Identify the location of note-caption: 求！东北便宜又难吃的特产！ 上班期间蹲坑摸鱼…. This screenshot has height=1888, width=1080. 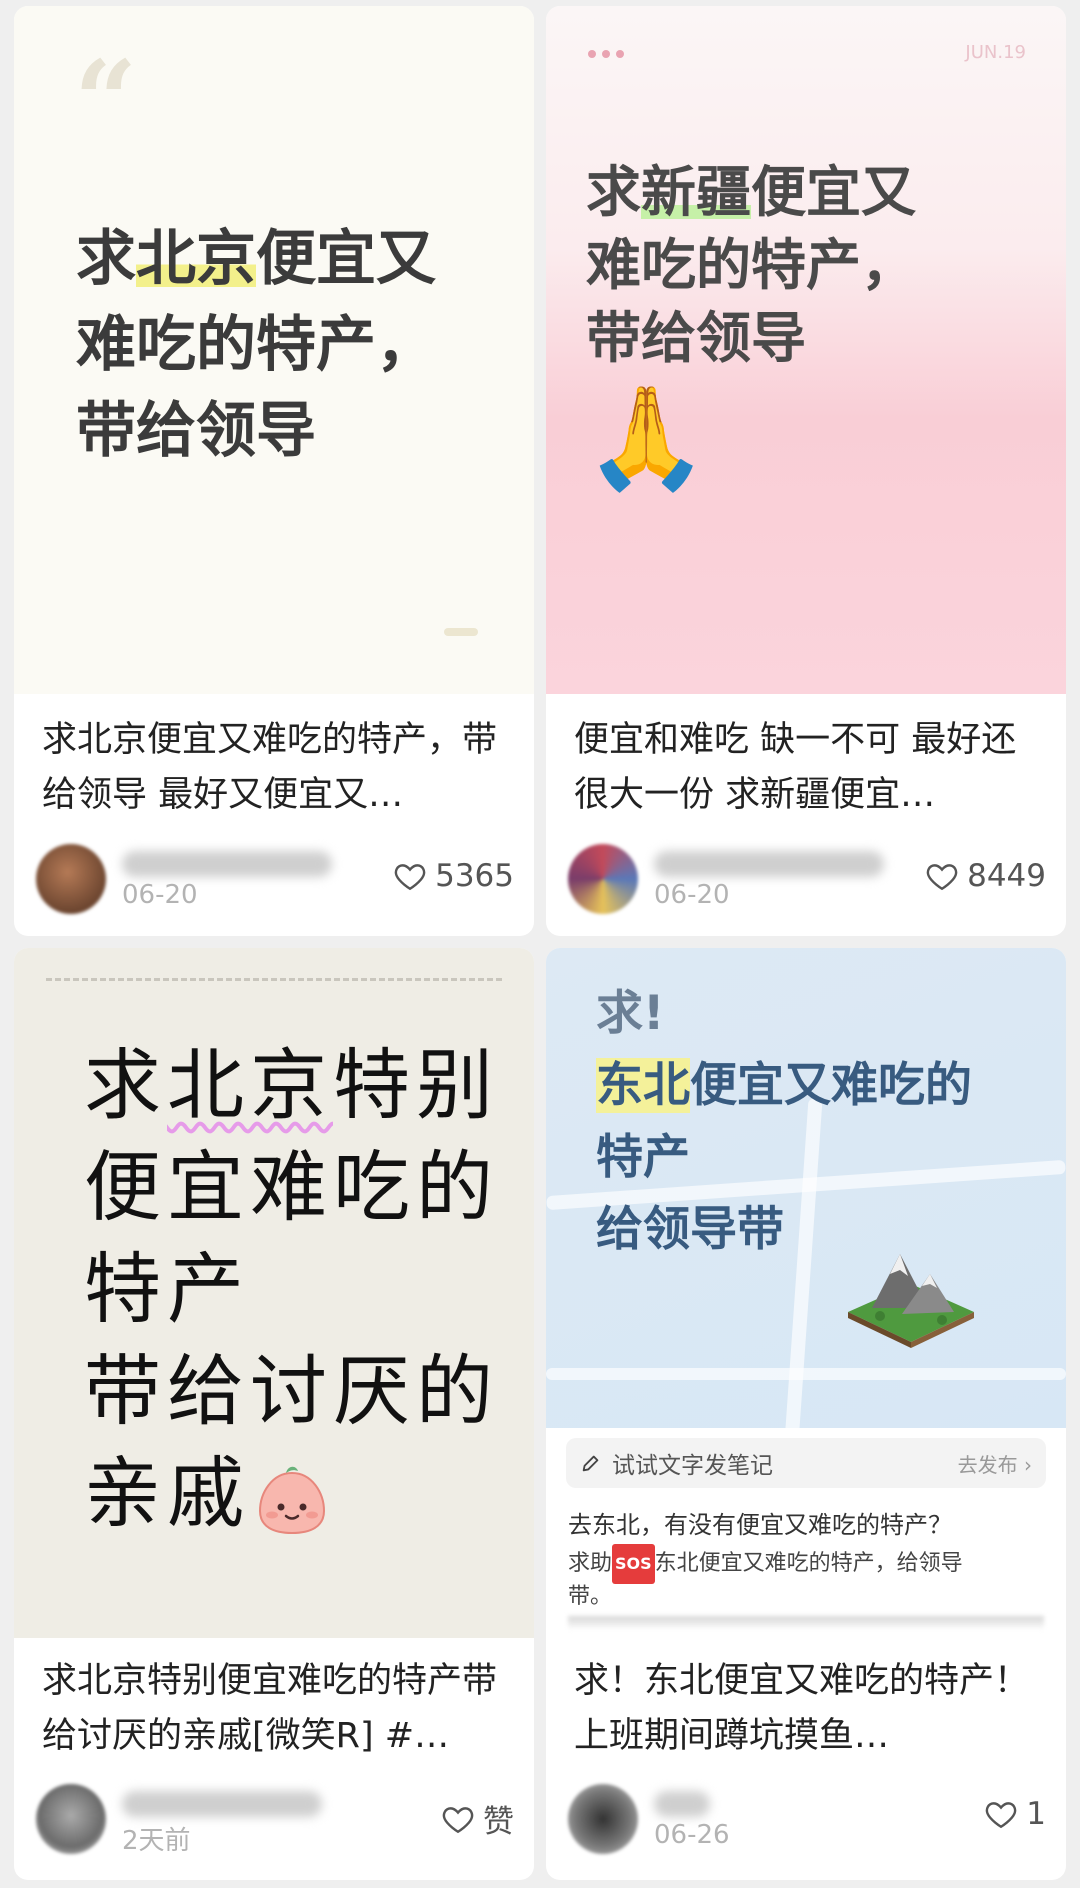
(810, 1709).